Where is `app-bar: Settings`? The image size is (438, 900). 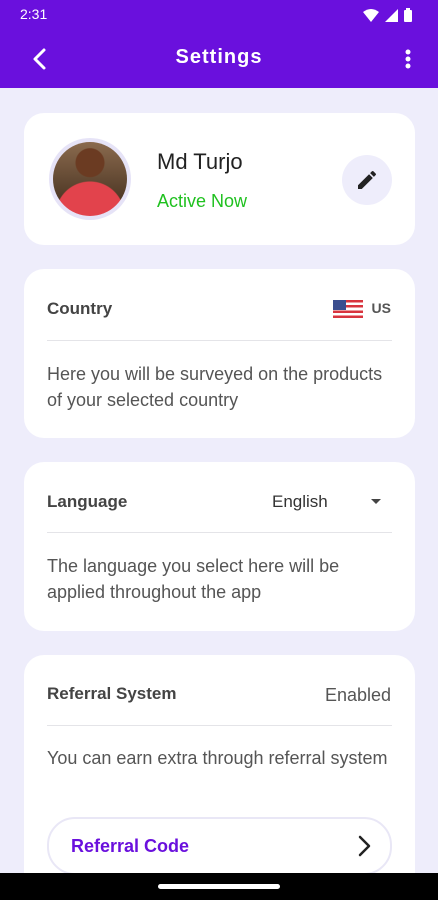
app-bar: Settings is located at coordinates (219, 59).